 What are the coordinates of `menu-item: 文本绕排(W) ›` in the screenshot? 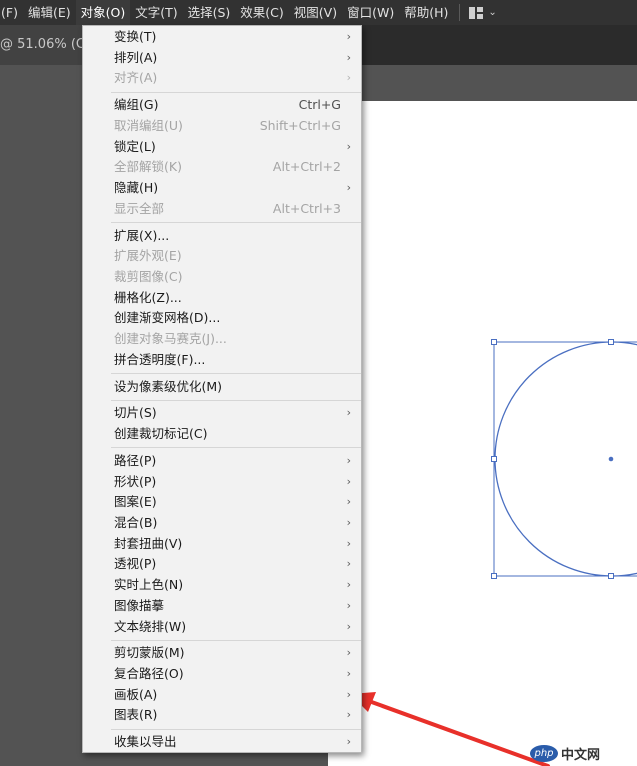 It's located at (222, 627).